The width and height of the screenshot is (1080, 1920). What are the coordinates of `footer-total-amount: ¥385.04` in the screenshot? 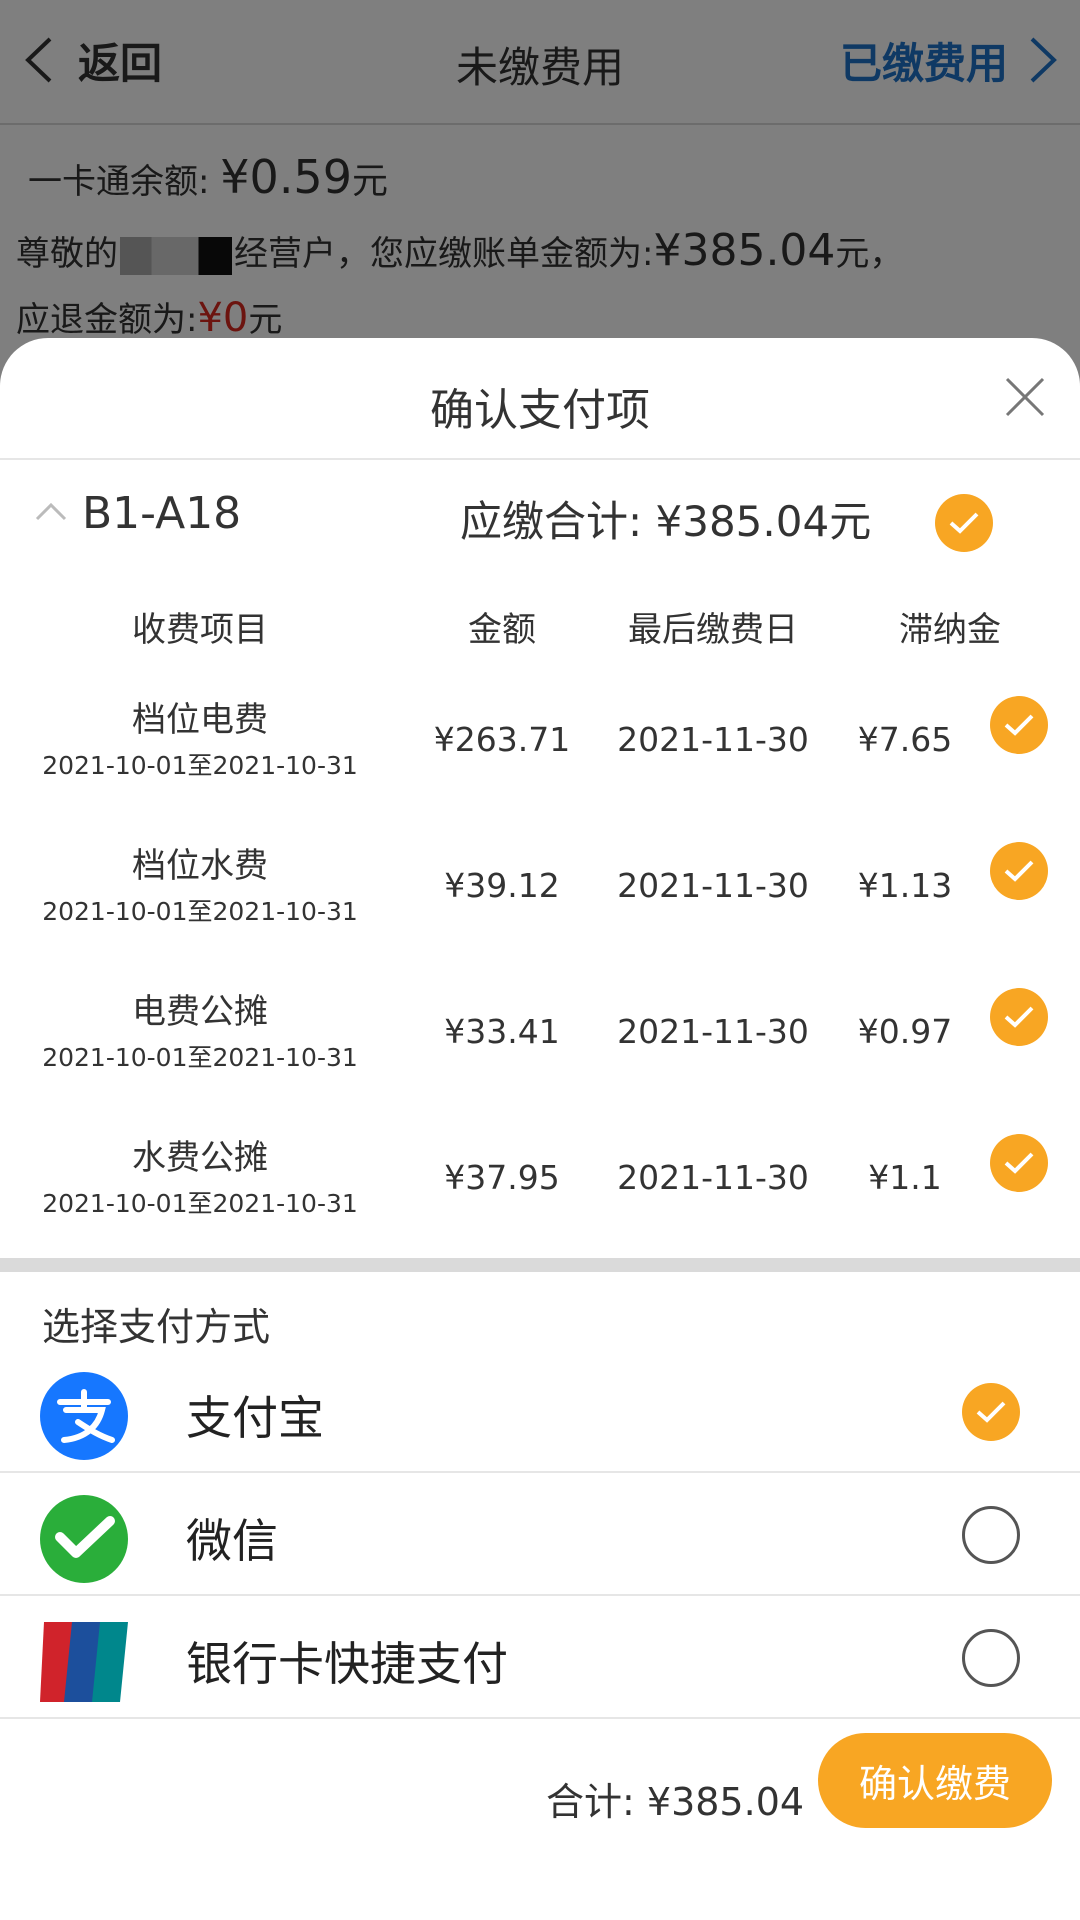 It's located at (725, 1802).